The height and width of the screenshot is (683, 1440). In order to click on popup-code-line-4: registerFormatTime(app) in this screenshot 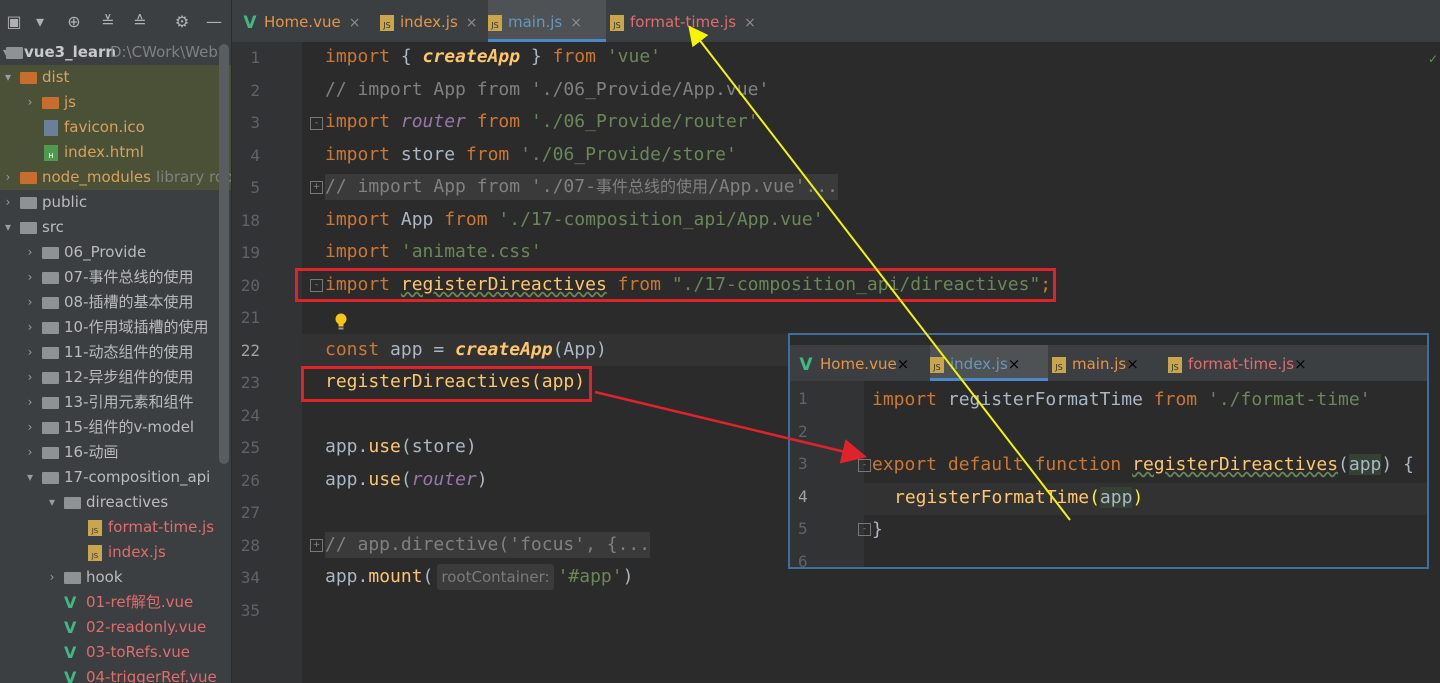, I will do `click(1018, 498)`.